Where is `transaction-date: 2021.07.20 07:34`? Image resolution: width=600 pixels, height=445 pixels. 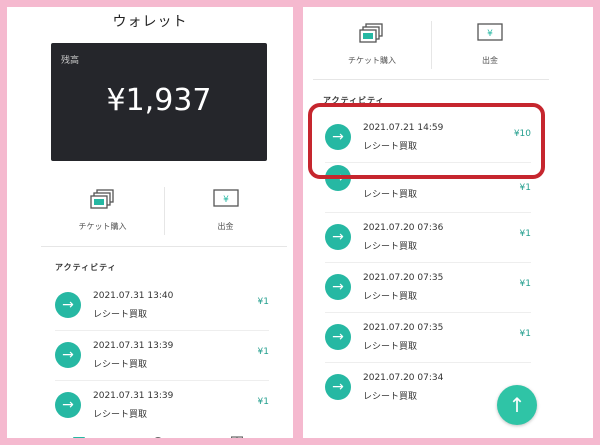
transaction-date: 2021.07.20 07:34 is located at coordinates (403, 378).